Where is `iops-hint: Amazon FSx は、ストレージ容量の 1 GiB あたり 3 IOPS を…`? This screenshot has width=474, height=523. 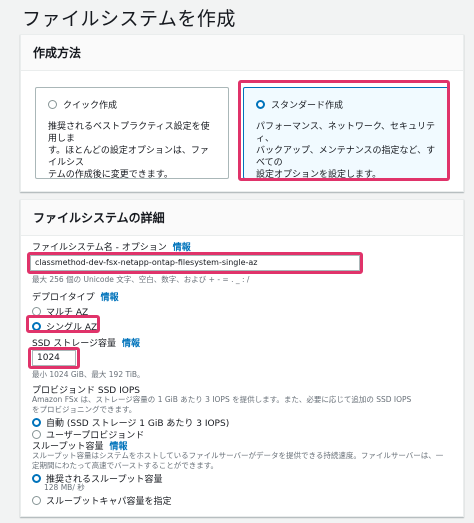
iops-hint: Amazon FSx は、ストレージ容量の 1 GiB あたり 3 IOPS を… is located at coordinates (222, 404).